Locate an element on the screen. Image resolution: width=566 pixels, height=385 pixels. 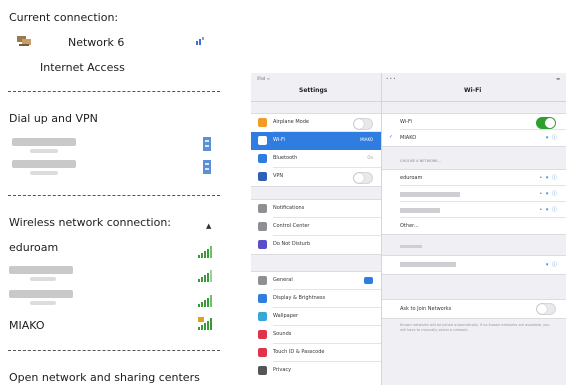
airplane-mode-toggle is located at coordinates (363, 124).